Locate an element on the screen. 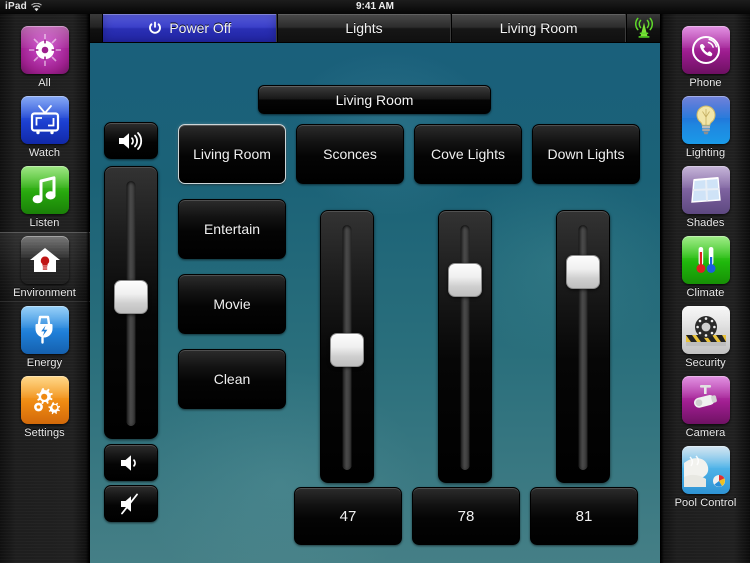 Image resolution: width=750 pixels, height=563 pixels. sidebar-item-label: Lighting is located at coordinates (705, 153).